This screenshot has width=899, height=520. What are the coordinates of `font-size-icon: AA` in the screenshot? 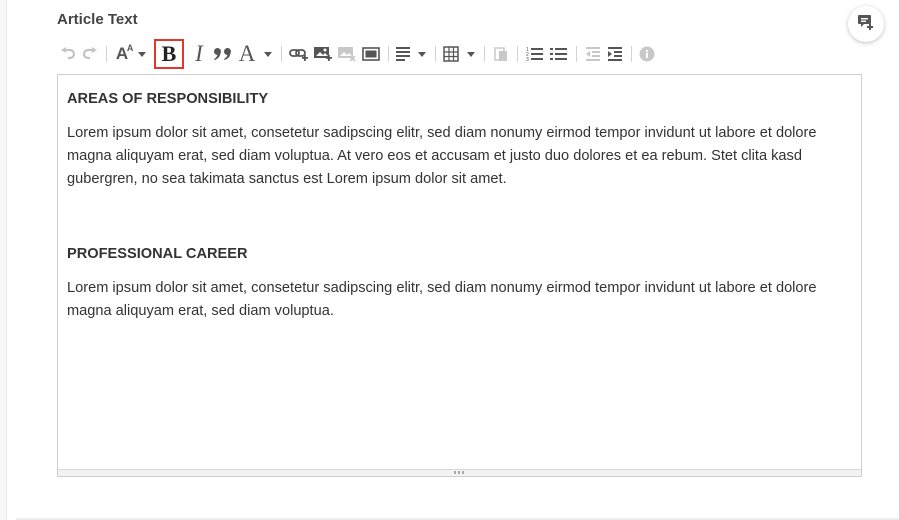 It's located at (124, 53).